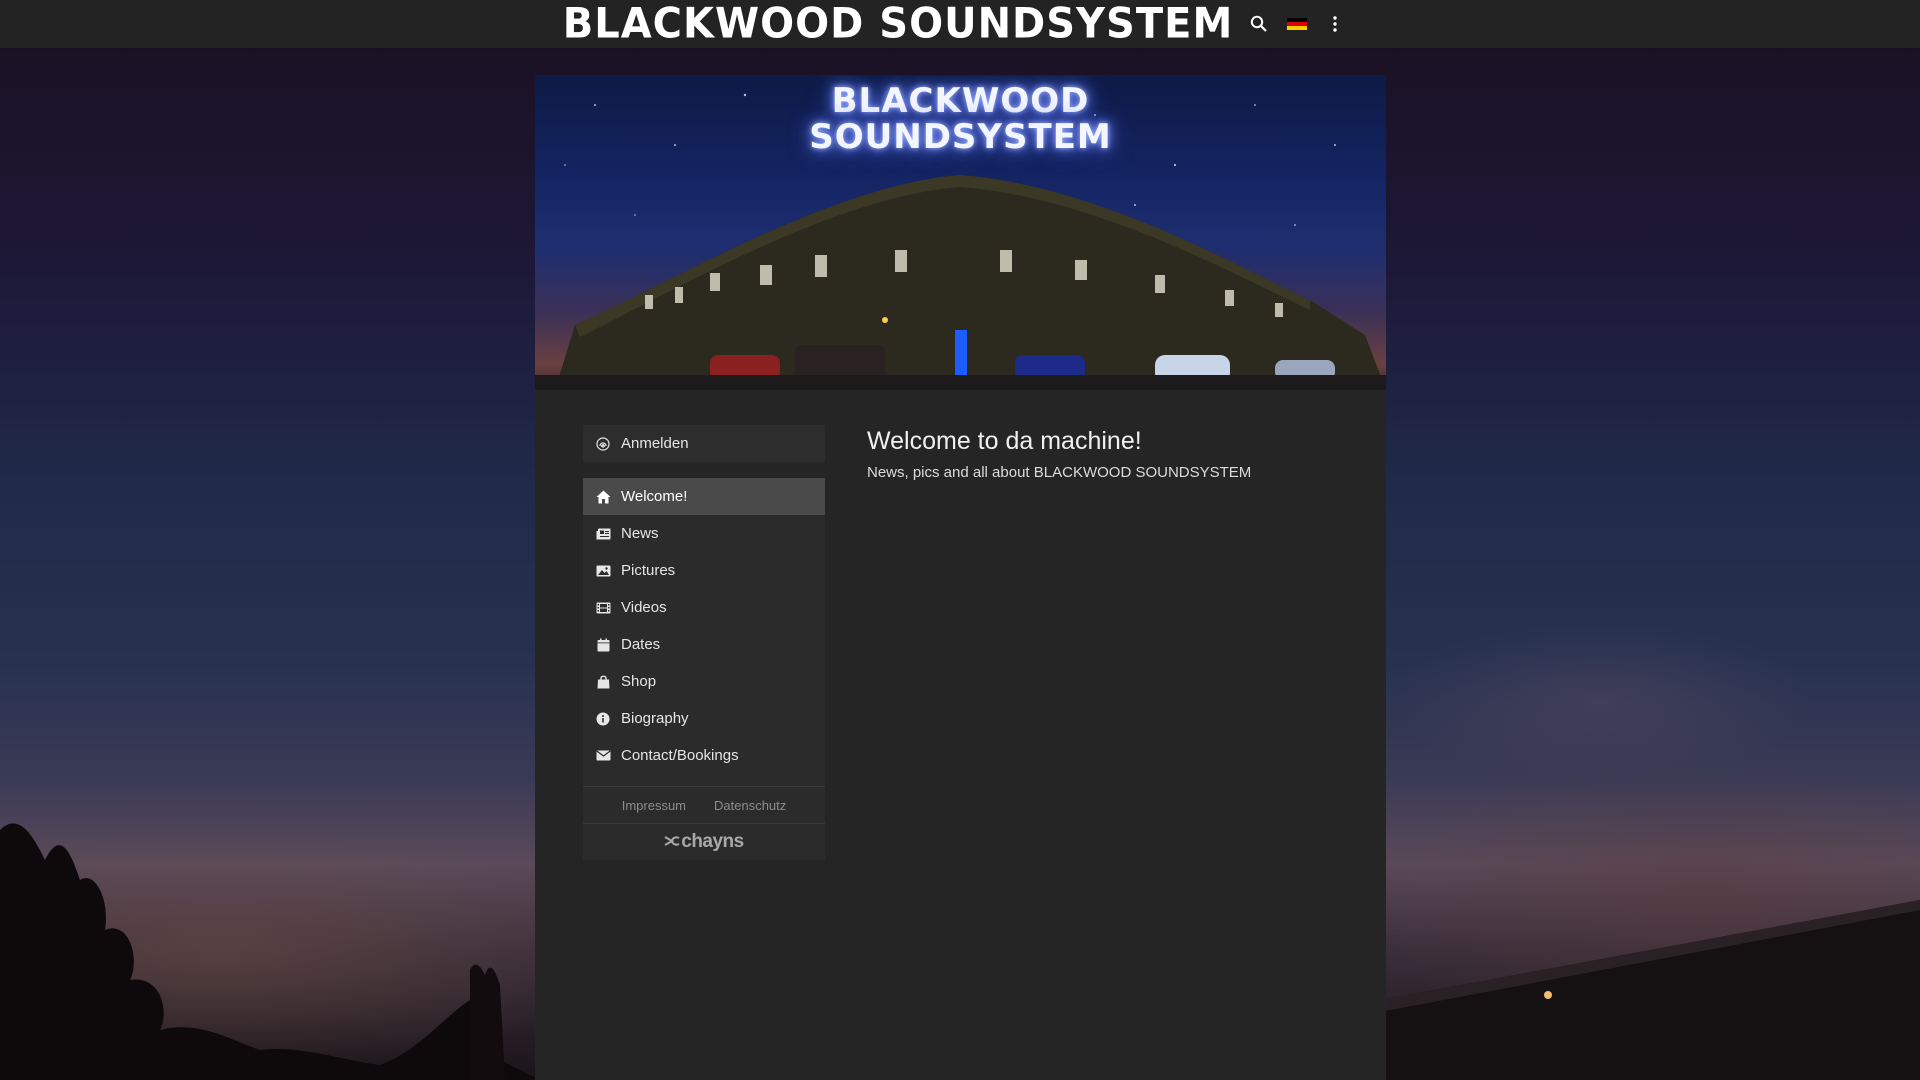 This screenshot has width=1920, height=1080. Describe the element at coordinates (704, 681) in the screenshot. I see `sidebar-item-shop: Shop` at that location.